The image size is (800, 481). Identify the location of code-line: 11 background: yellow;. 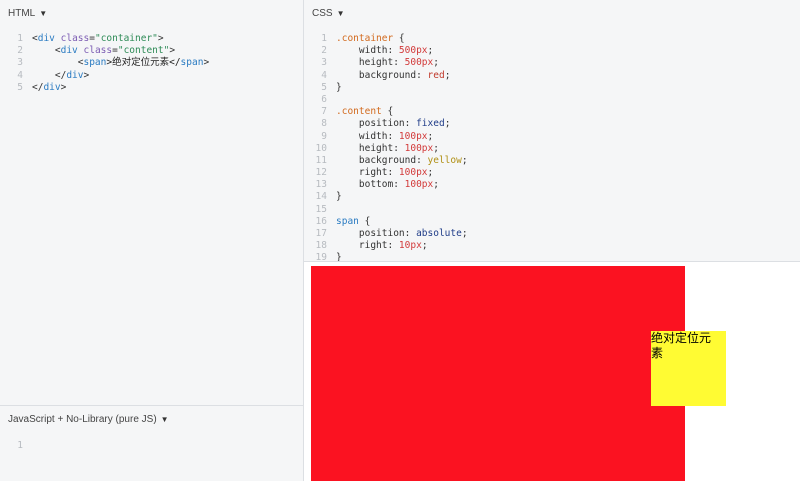
(386, 161).